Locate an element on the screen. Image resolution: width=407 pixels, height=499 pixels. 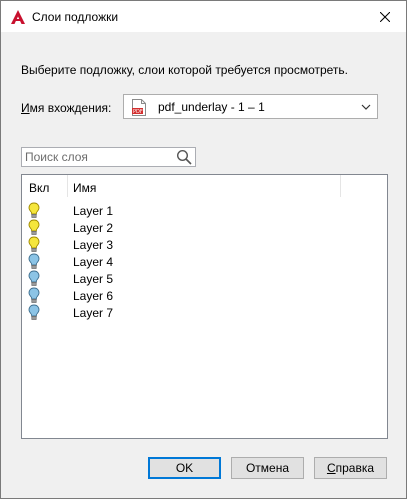
layer-row: Layer 6 is located at coordinates (204, 295).